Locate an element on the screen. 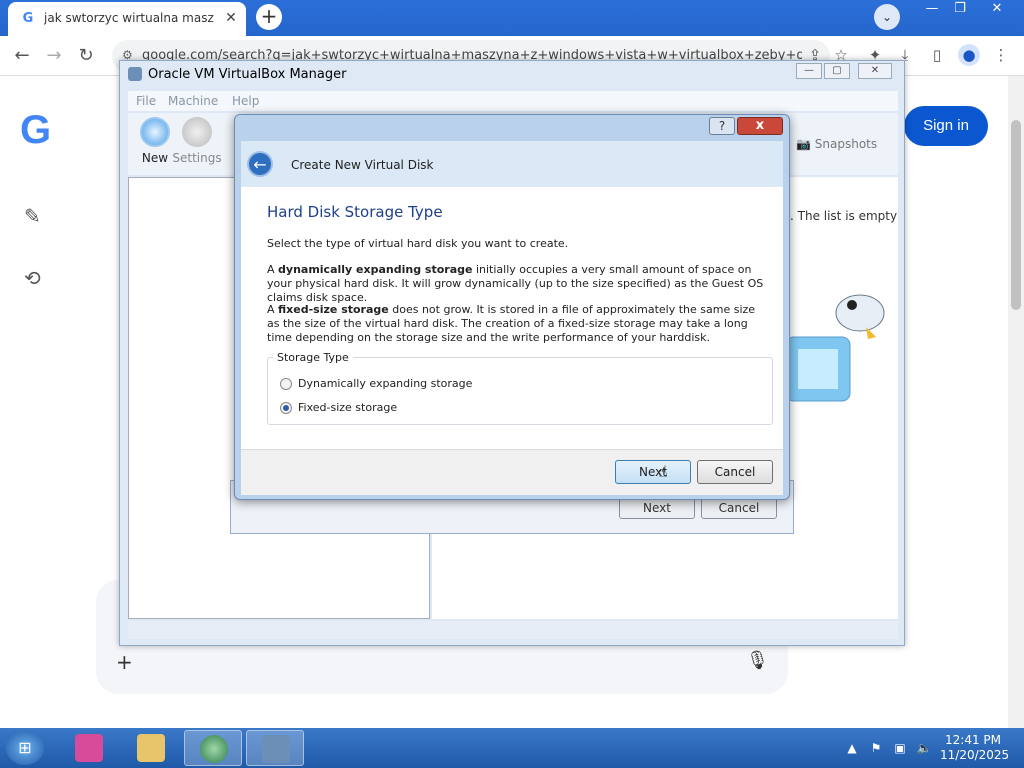 The width and height of the screenshot is (1024, 768). snapshots-label: Snapshots is located at coordinates (846, 144).